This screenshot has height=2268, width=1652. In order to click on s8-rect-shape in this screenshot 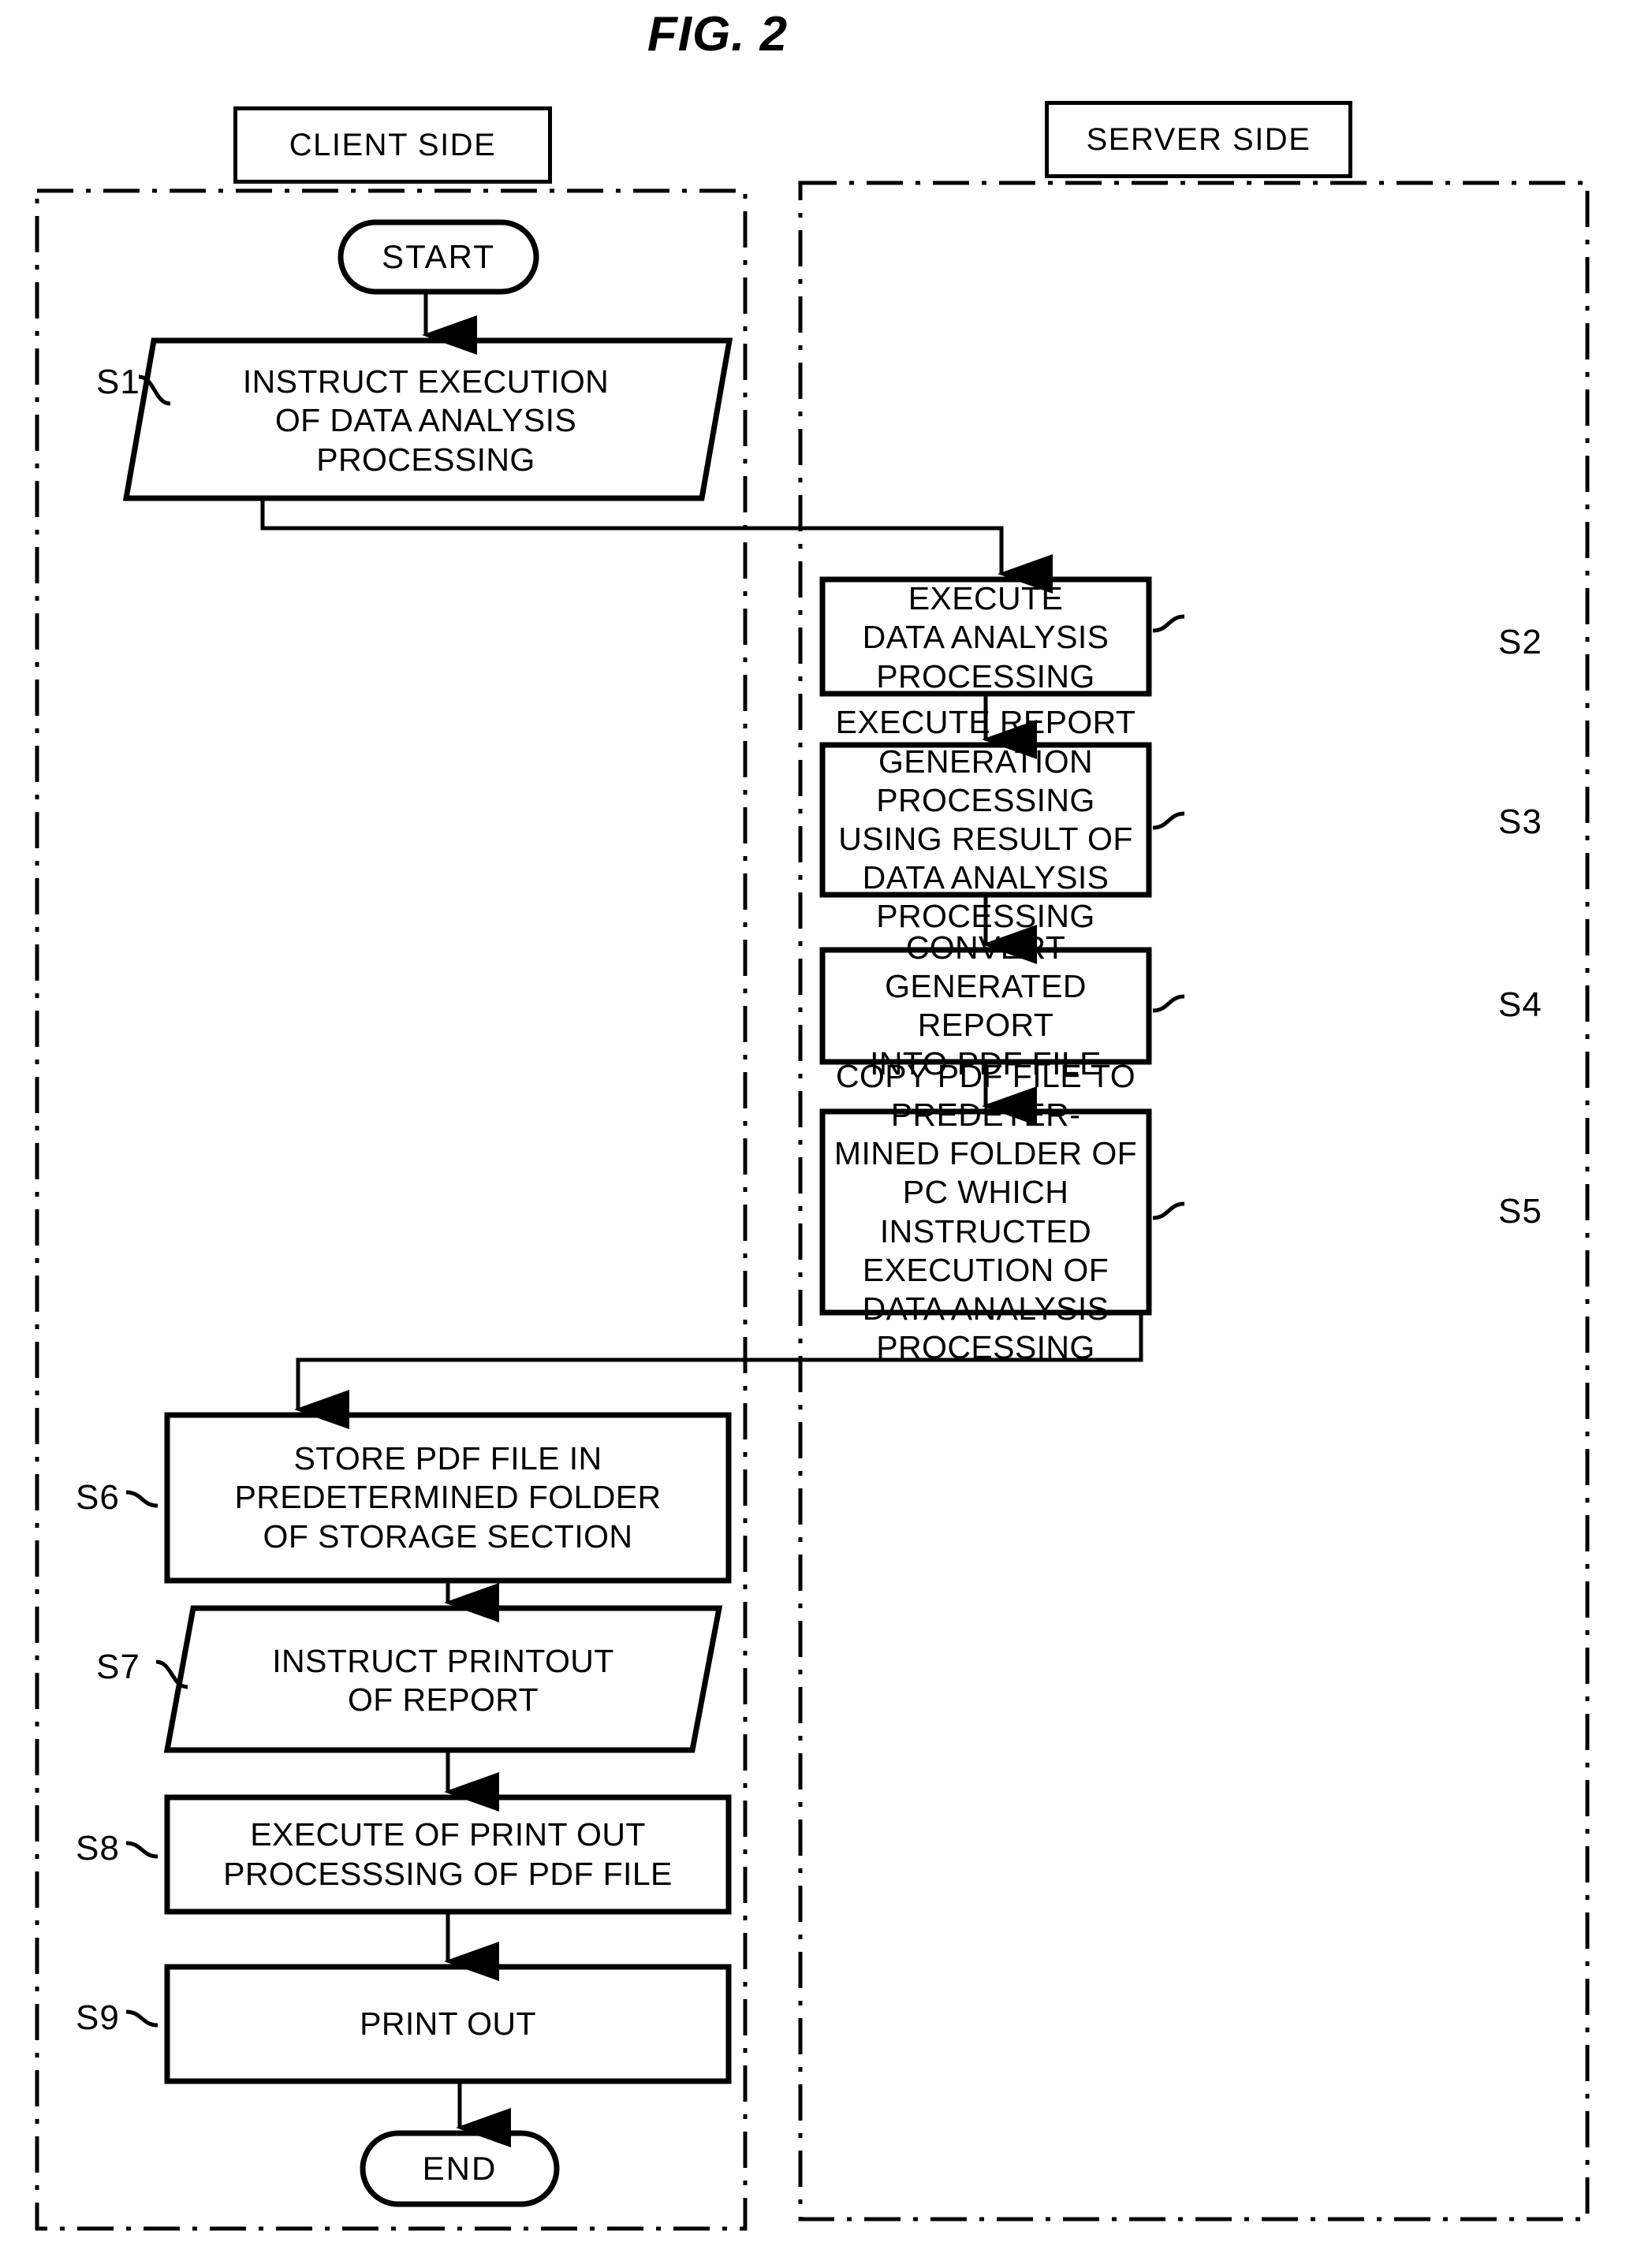, I will do `click(448, 1854)`.